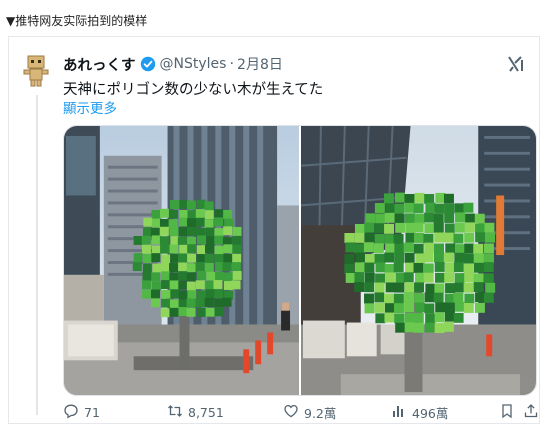 Image resolution: width=545 pixels, height=427 pixels. Describe the element at coordinates (90, 107) in the screenshot. I see `show-more-link: 顯示更多` at that location.